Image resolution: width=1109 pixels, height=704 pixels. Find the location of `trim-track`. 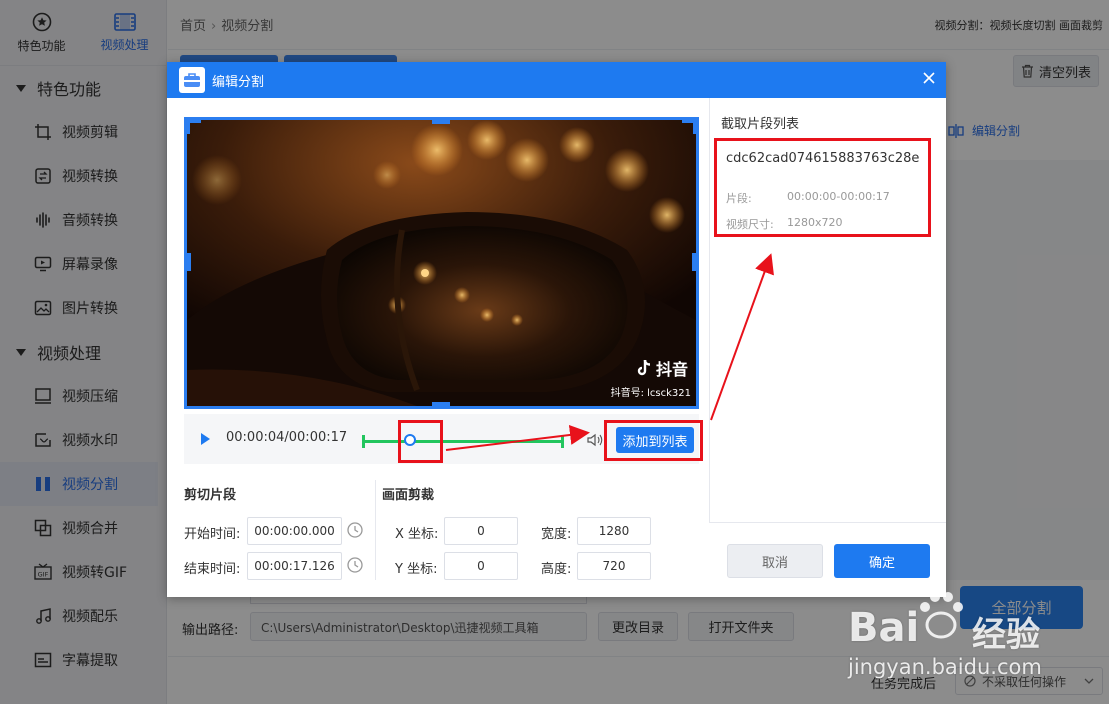

trim-track is located at coordinates (463, 441).